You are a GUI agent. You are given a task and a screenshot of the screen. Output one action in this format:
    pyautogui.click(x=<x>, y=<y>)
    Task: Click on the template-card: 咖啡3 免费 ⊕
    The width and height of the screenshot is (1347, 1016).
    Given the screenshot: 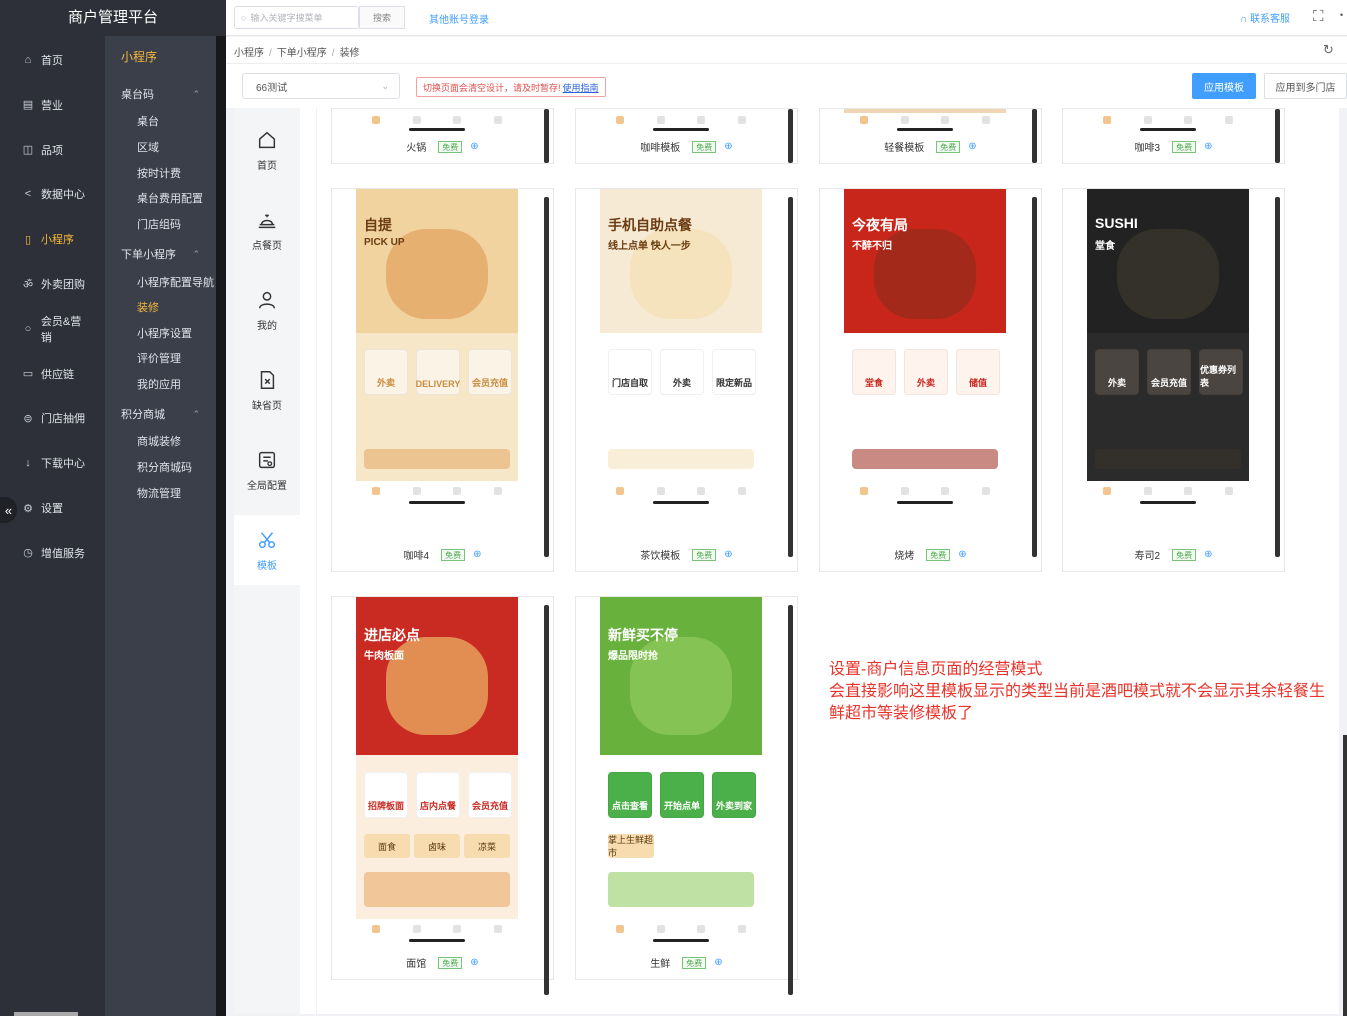 What is the action you would take?
    pyautogui.click(x=1173, y=136)
    